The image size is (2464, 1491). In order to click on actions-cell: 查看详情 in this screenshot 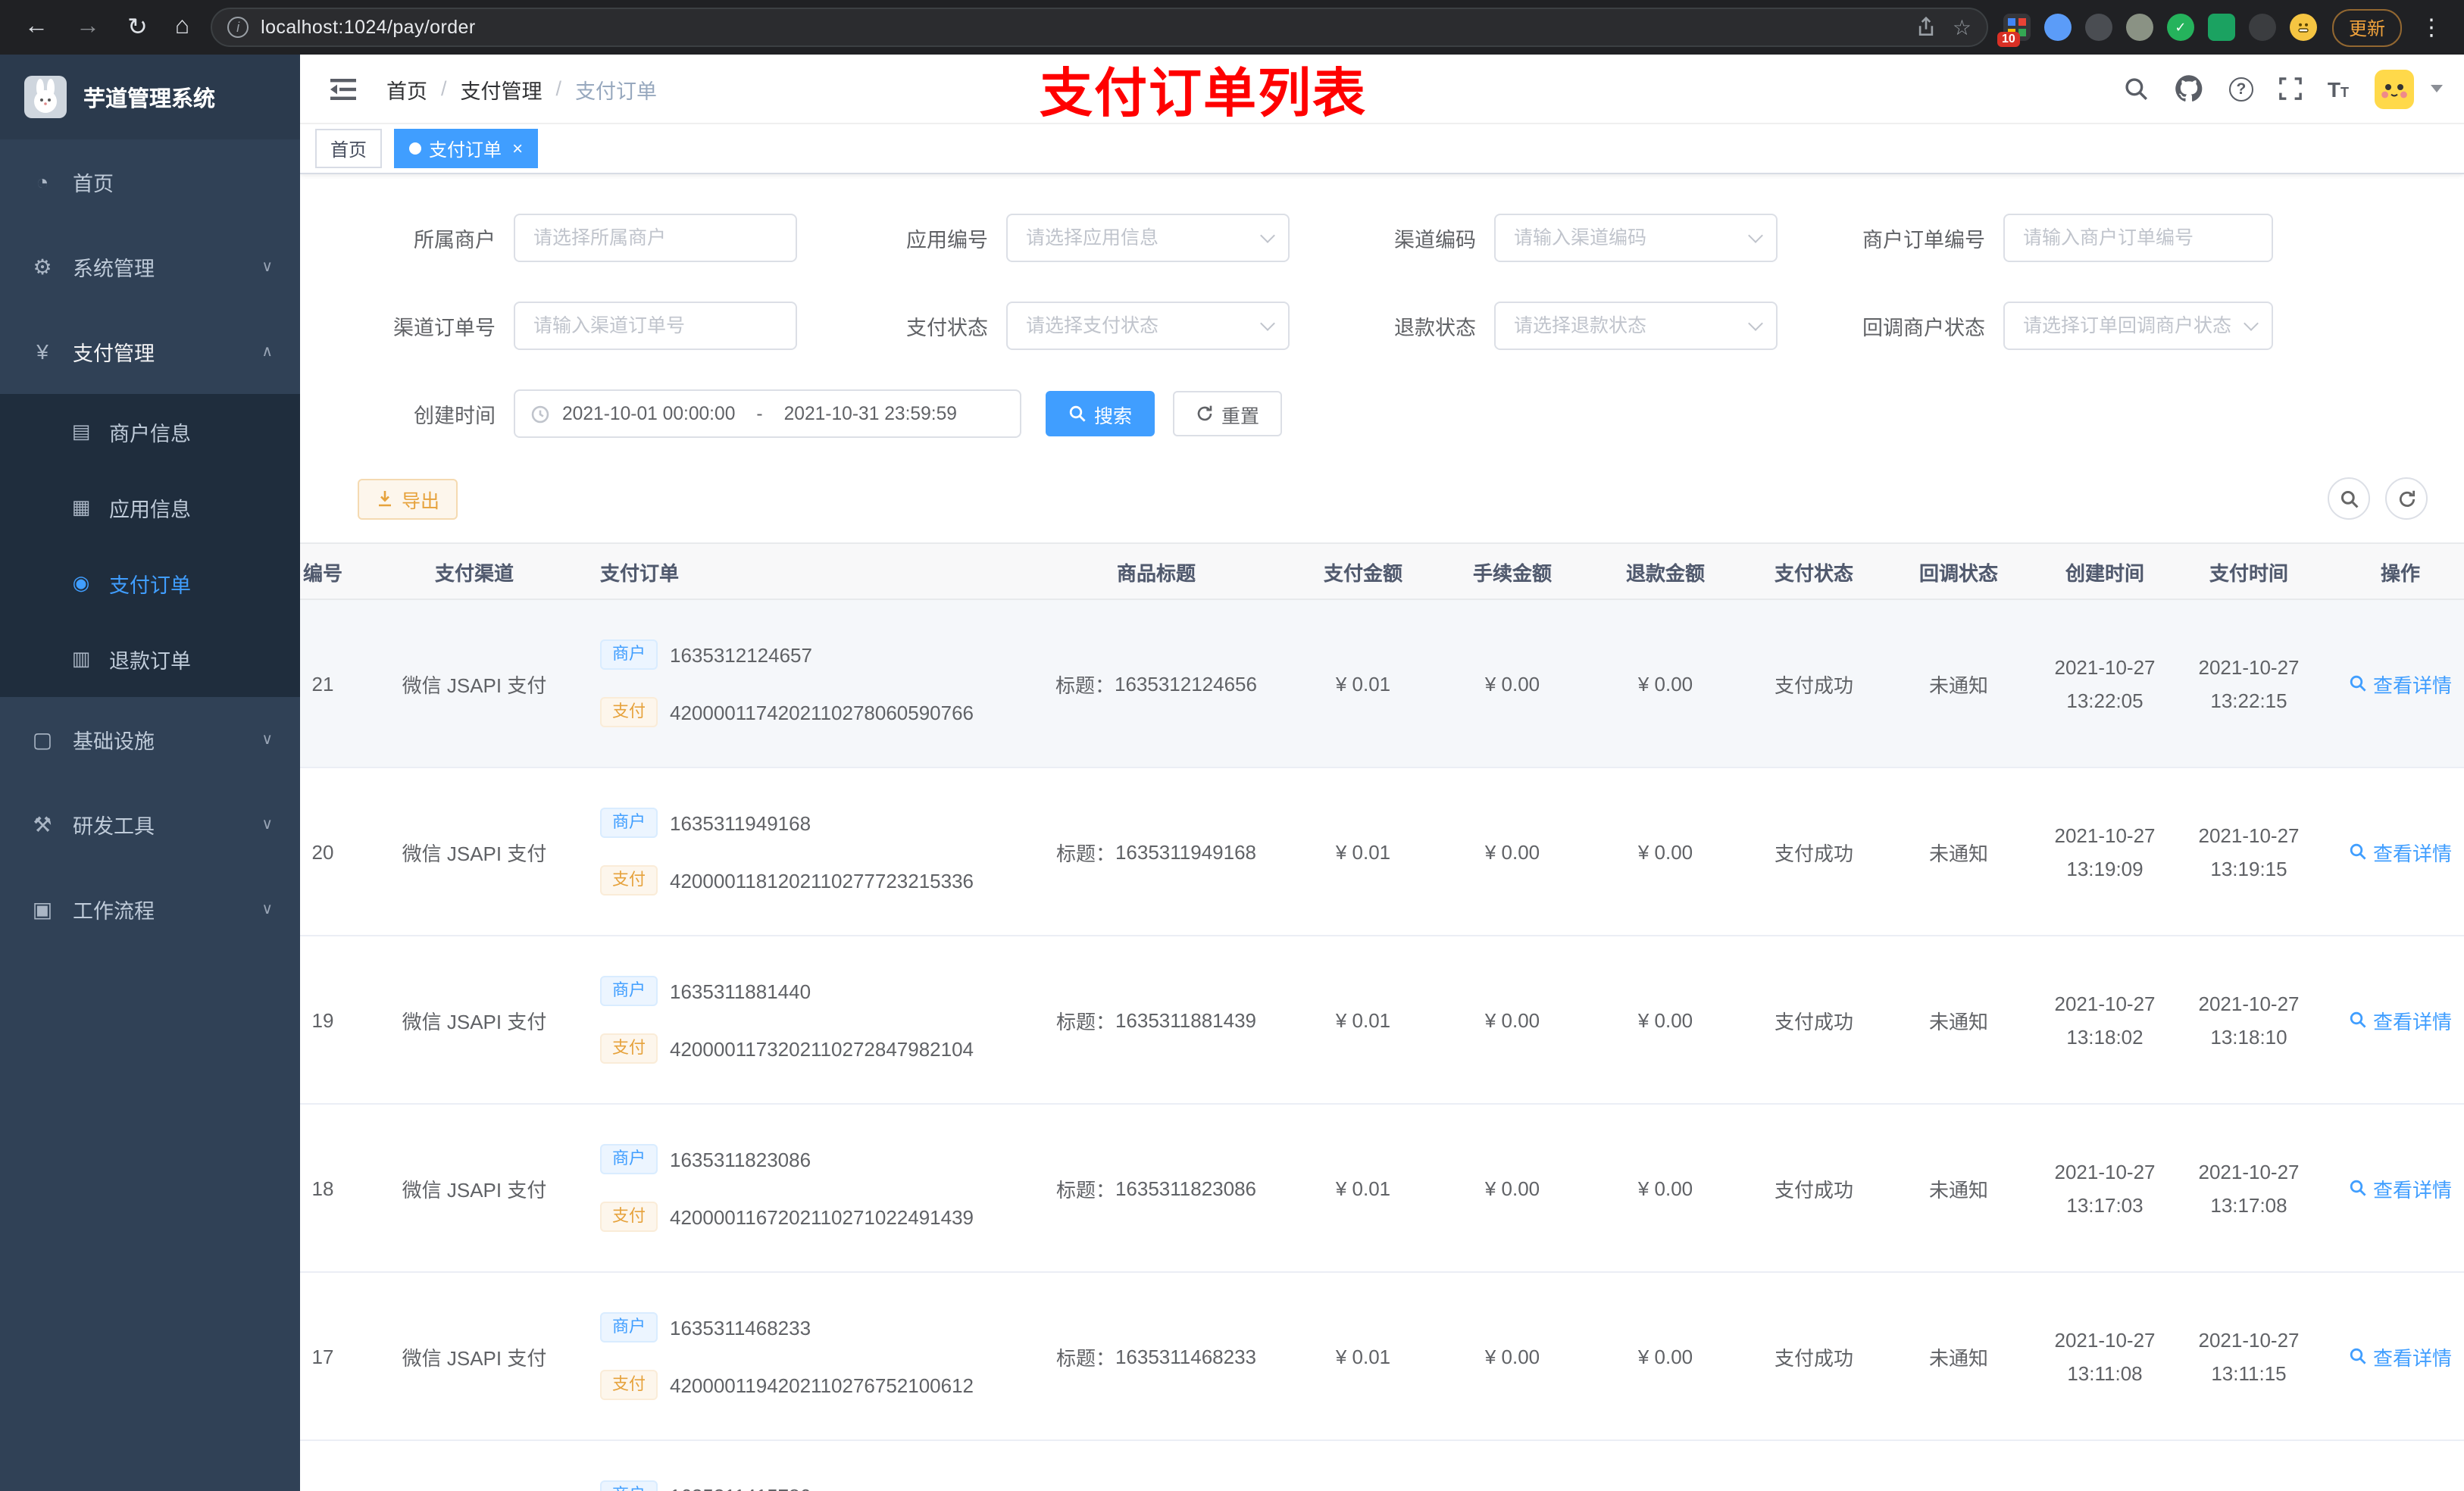, I will do `click(2390, 683)`.